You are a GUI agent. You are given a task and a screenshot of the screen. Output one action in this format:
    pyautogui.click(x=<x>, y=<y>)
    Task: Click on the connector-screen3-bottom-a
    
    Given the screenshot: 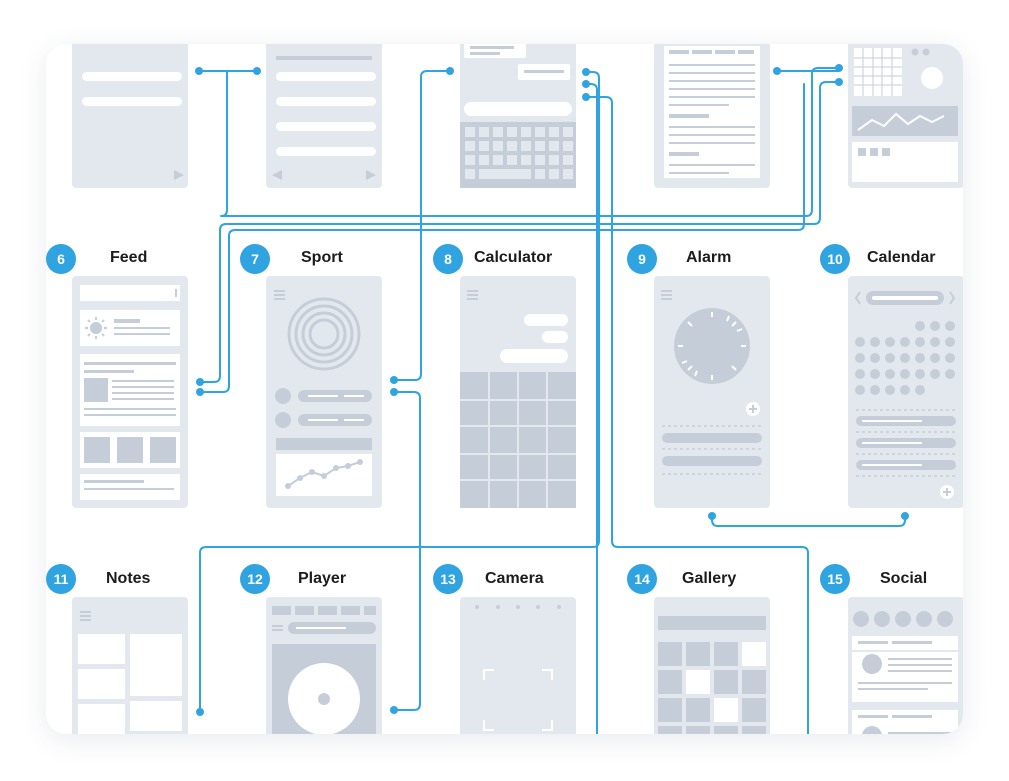 What is the action you would take?
    pyautogui.click(x=591, y=408)
    